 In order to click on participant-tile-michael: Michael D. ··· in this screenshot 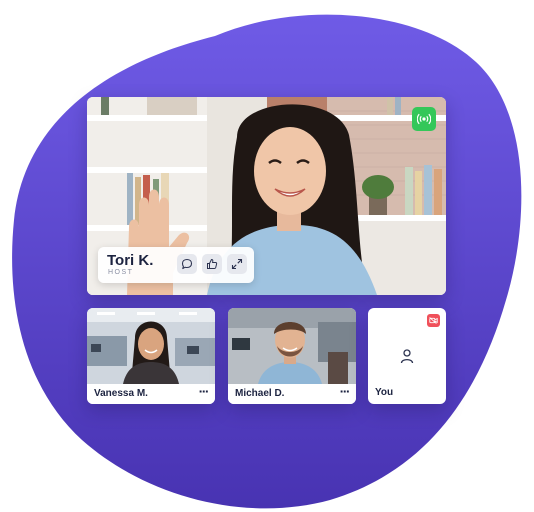, I will do `click(292, 356)`.